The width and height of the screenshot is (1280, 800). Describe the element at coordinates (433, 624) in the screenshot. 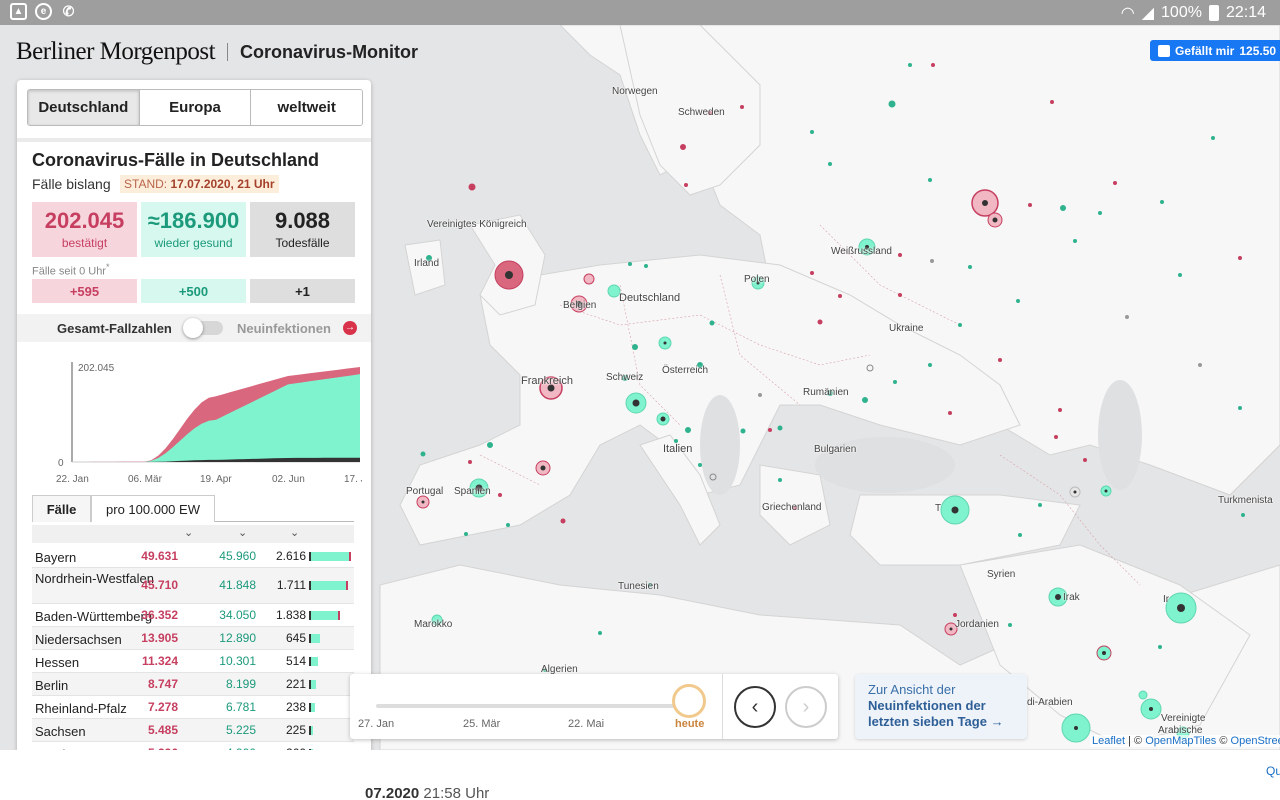

I see `map-label-marokko: Marokko` at that location.